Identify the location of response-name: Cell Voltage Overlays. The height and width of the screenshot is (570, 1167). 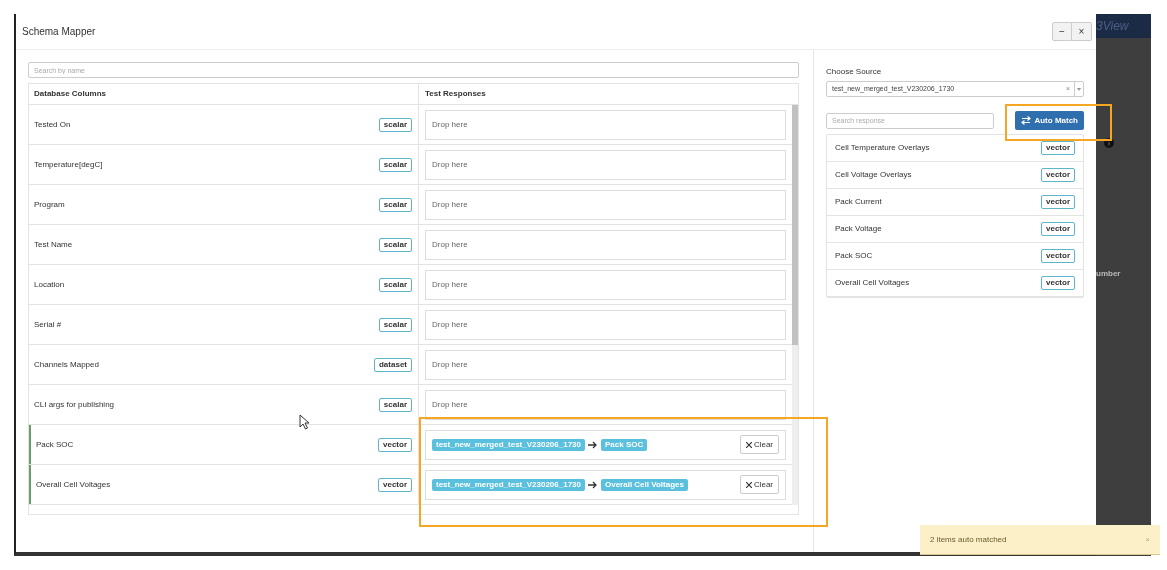
(873, 175).